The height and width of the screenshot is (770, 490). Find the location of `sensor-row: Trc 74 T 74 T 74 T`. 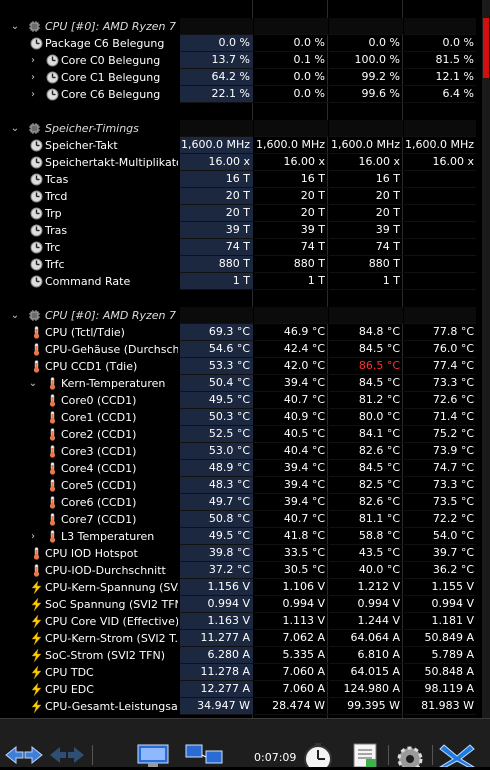

sensor-row: Trc 74 T 74 T 74 T is located at coordinates (241, 247).